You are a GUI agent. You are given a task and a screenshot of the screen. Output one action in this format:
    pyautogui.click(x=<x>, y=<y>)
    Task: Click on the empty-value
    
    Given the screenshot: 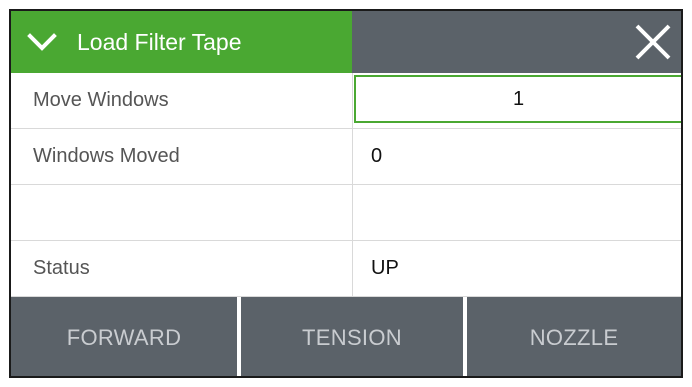 What is the action you would take?
    pyautogui.click(x=517, y=212)
    